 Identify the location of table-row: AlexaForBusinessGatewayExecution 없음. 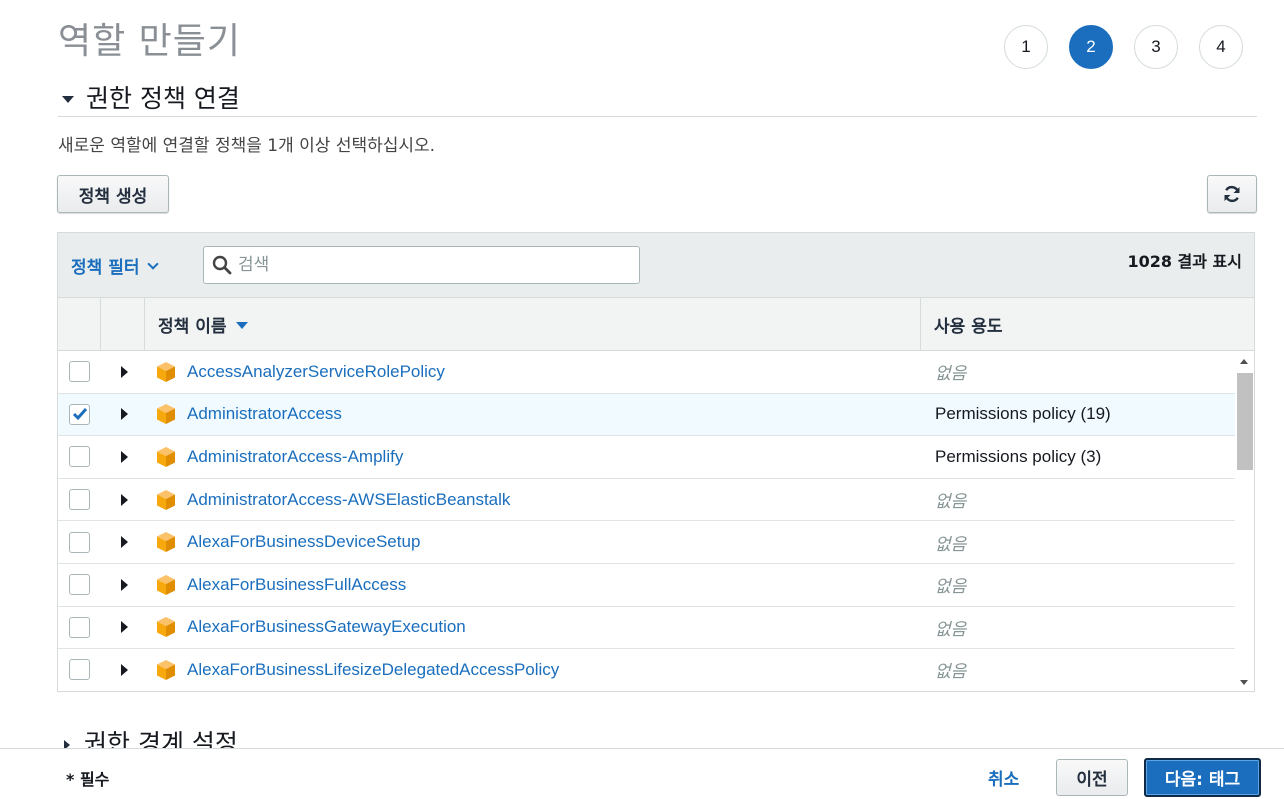
(647, 628).